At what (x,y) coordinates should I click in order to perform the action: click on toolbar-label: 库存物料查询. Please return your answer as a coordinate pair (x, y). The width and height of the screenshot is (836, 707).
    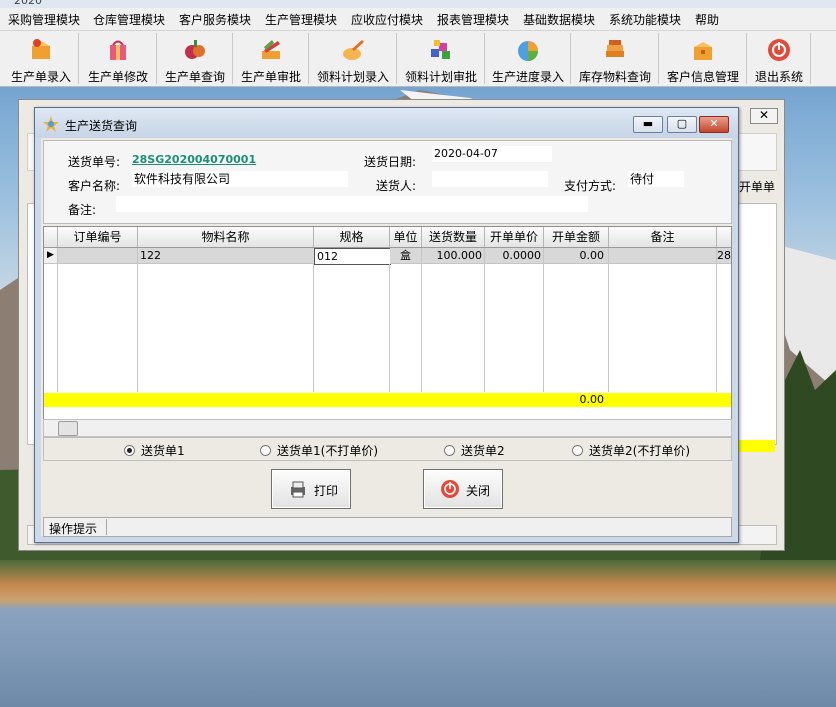
    Looking at the image, I should click on (614, 77).